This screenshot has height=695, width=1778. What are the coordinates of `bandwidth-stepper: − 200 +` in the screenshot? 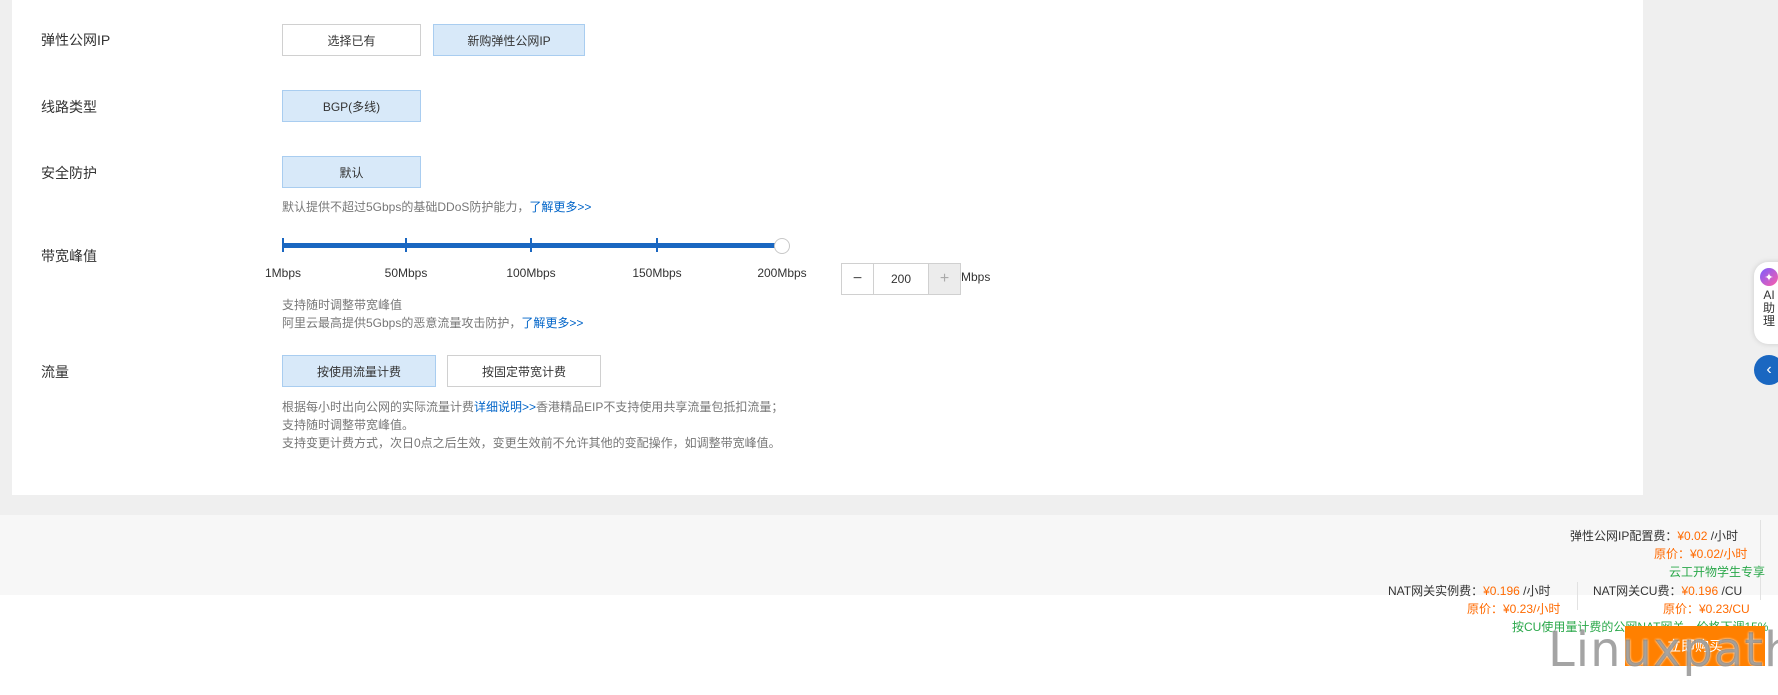 It's located at (901, 279).